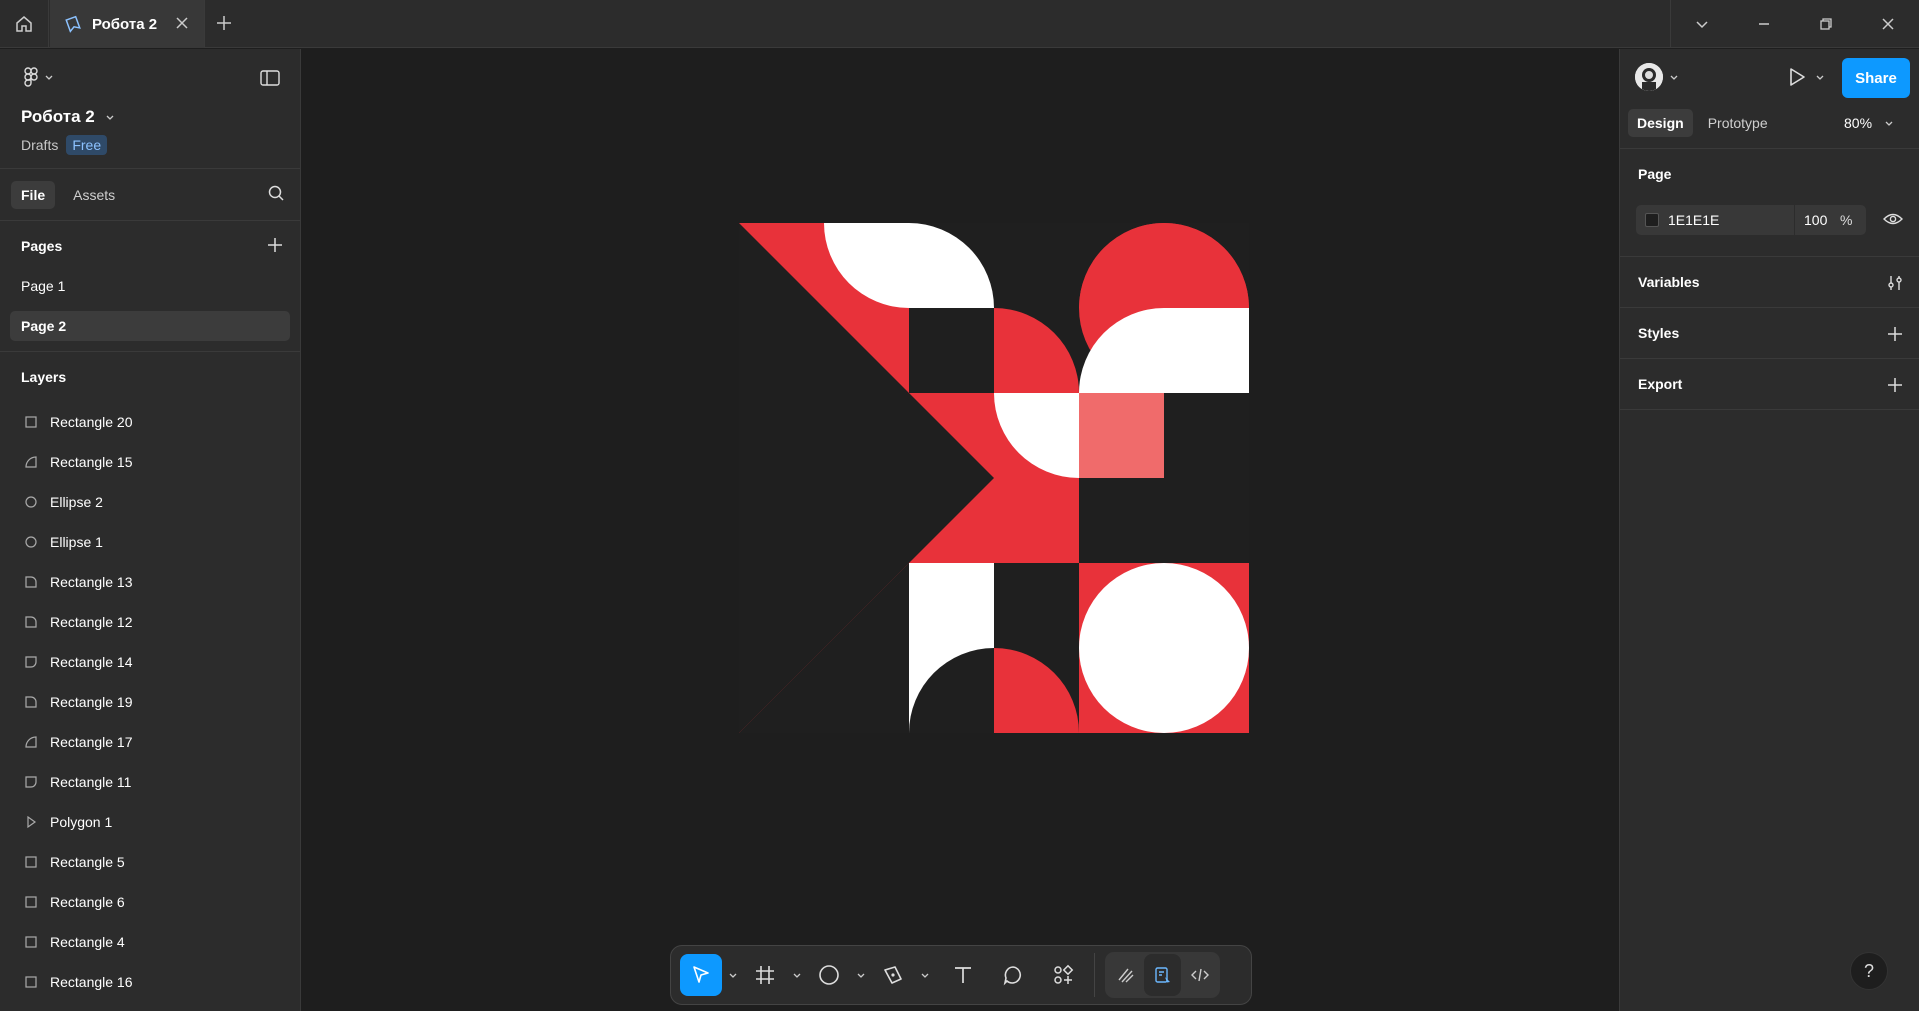 The width and height of the screenshot is (1919, 1011). Describe the element at coordinates (39, 145) in the screenshot. I see `location-label: Drafts` at that location.